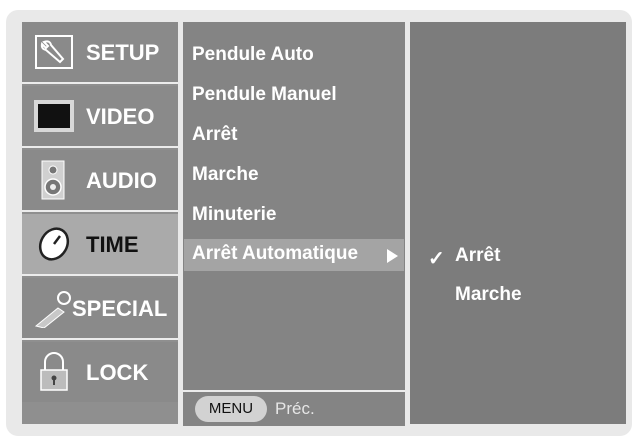 The width and height of the screenshot is (636, 439). Describe the element at coordinates (488, 295) in the screenshot. I see `option-marche: Marche` at that location.